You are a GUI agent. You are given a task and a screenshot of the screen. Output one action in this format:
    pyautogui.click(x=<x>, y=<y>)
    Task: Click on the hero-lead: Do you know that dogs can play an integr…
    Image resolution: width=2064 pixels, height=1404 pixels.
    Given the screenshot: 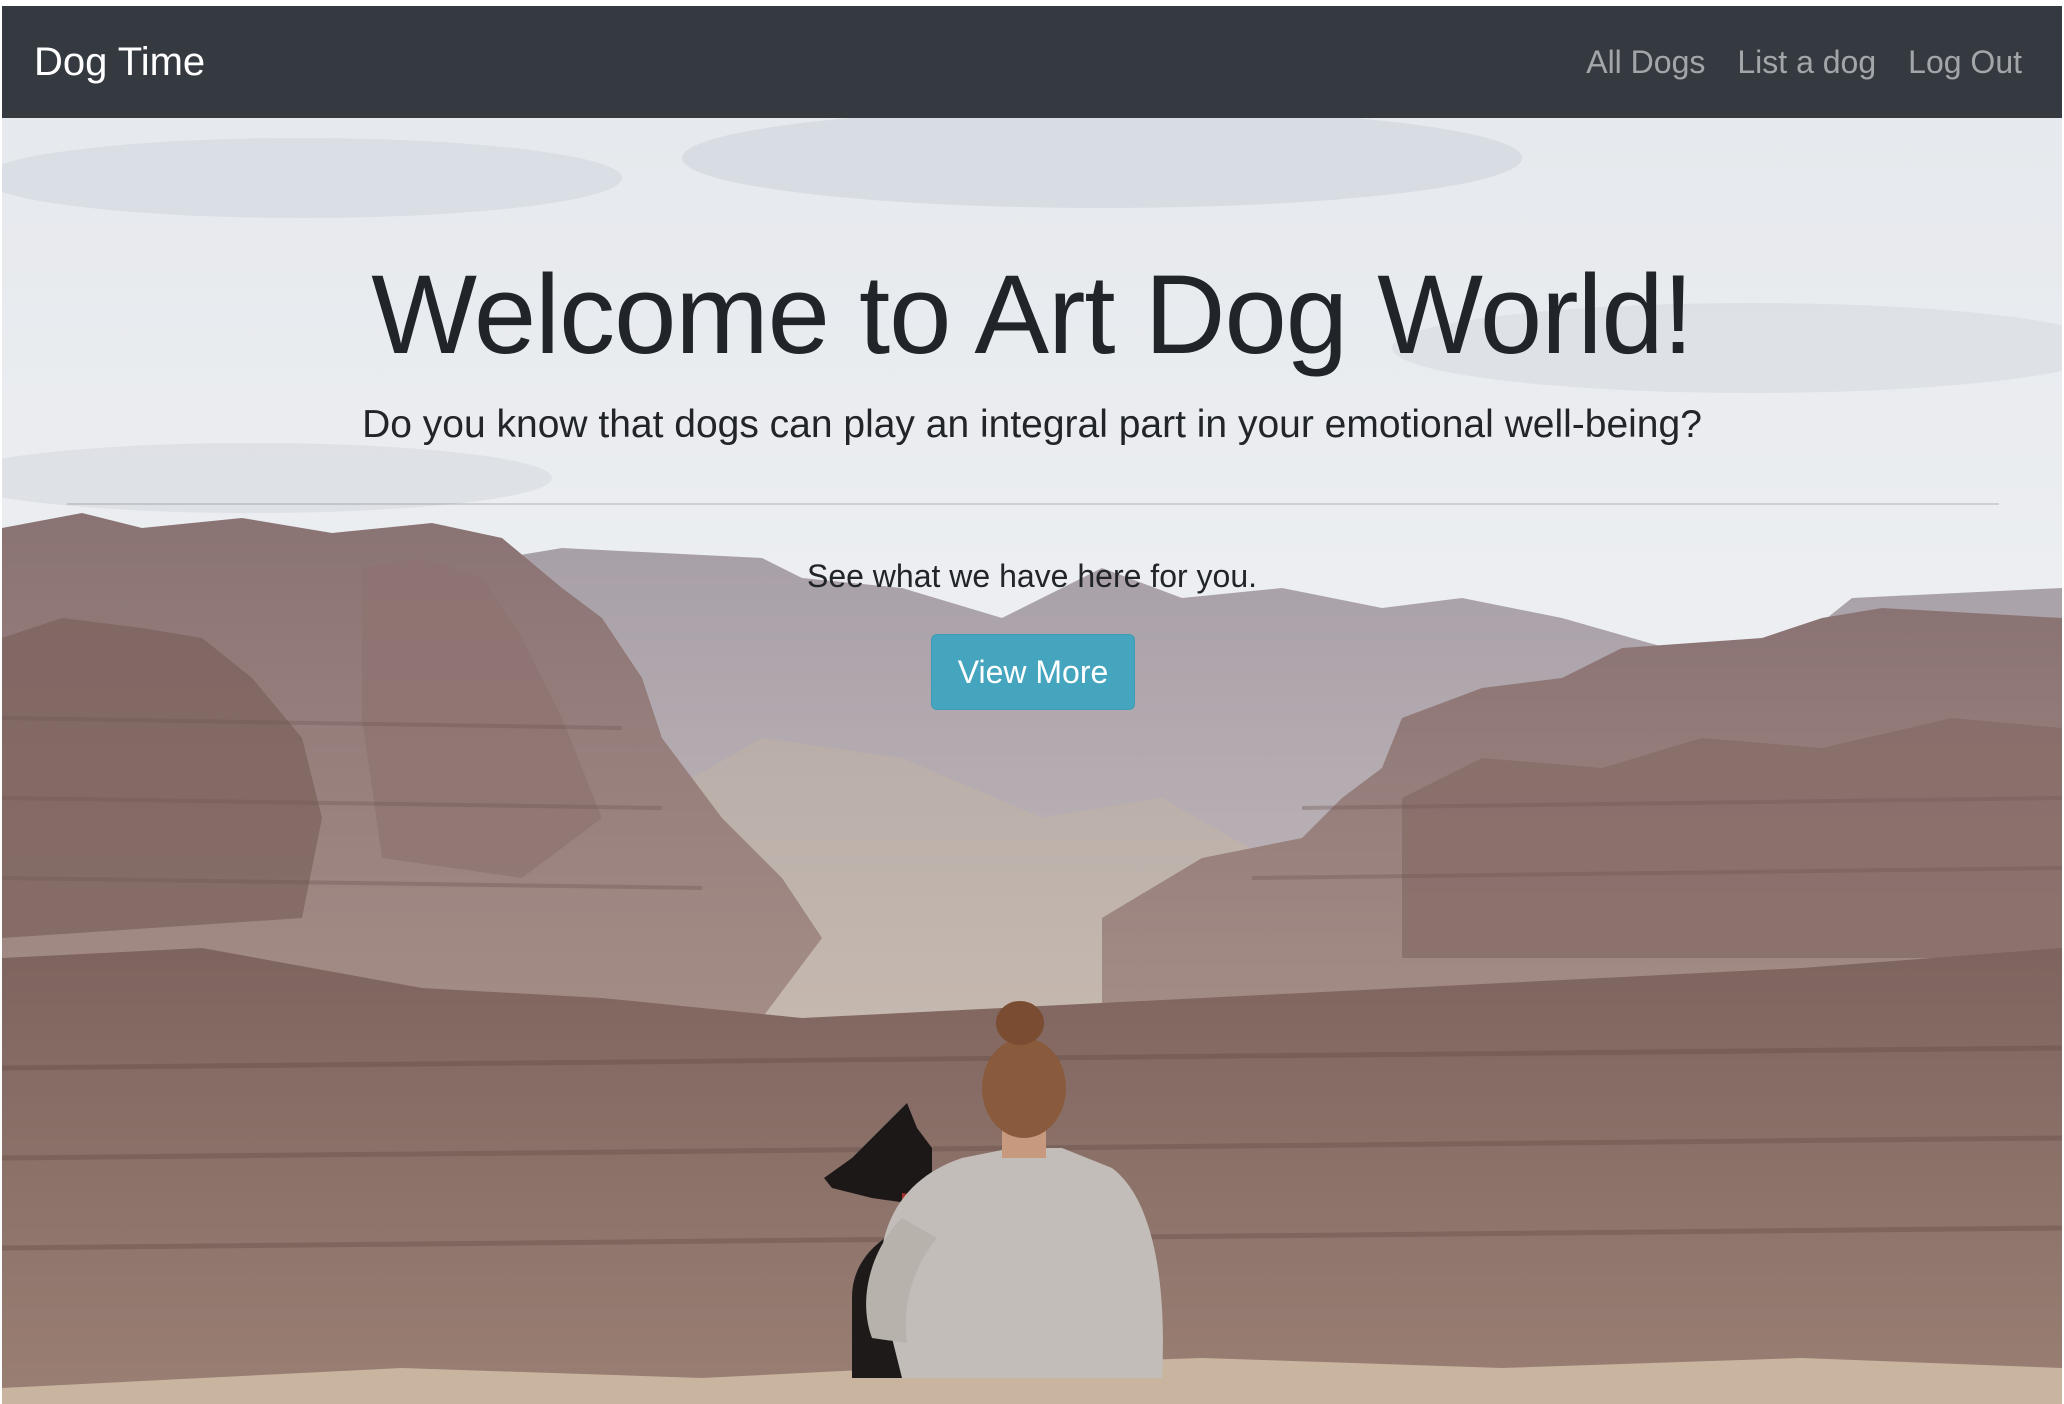 What is the action you would take?
    pyautogui.click(x=1032, y=424)
    